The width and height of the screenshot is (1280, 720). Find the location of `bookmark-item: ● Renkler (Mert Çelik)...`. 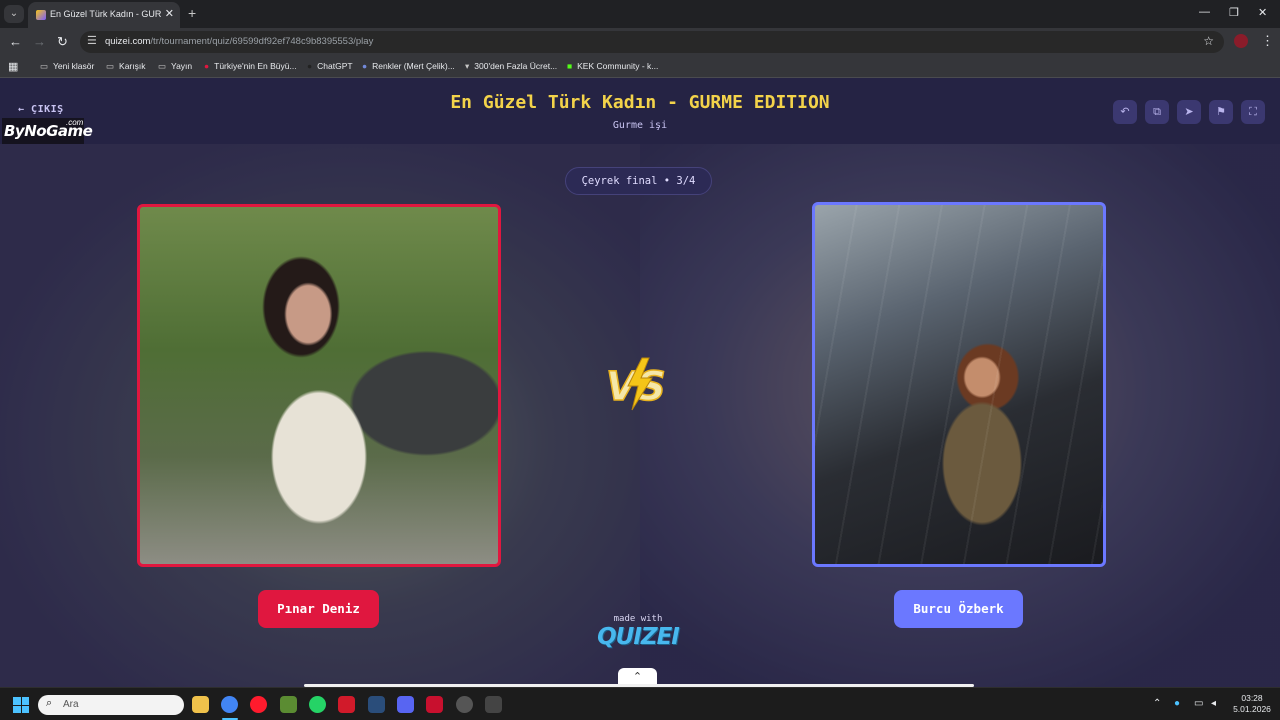

bookmark-item: ● Renkler (Mert Çelik)... is located at coordinates (408, 66).